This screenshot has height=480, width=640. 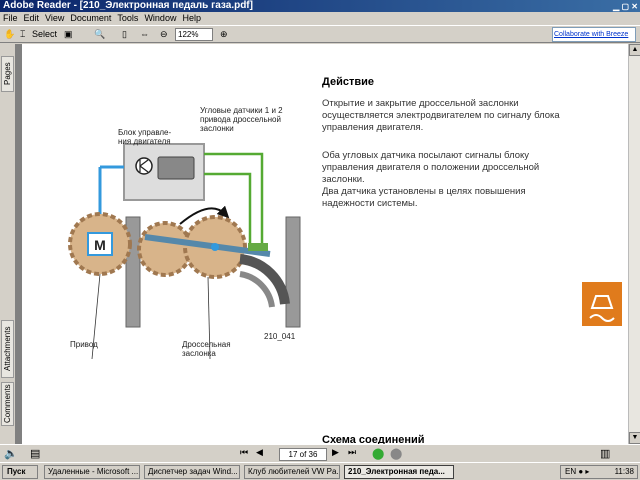 I want to click on first-page-icon: ⏮, so click(x=244, y=452).